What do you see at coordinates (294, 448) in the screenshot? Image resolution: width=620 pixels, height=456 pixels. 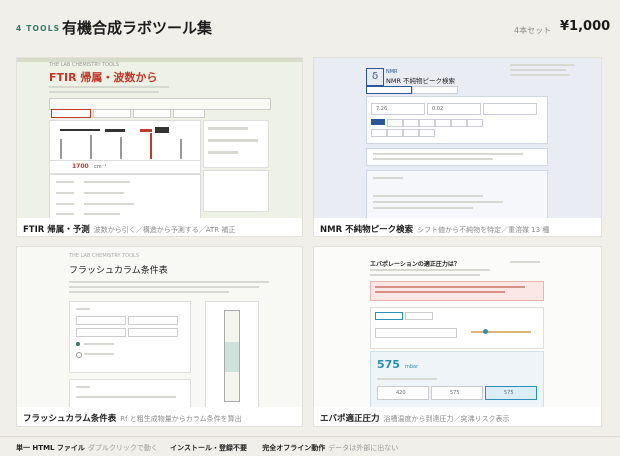 I see `feature-title: 完全オフライン動作` at bounding box center [294, 448].